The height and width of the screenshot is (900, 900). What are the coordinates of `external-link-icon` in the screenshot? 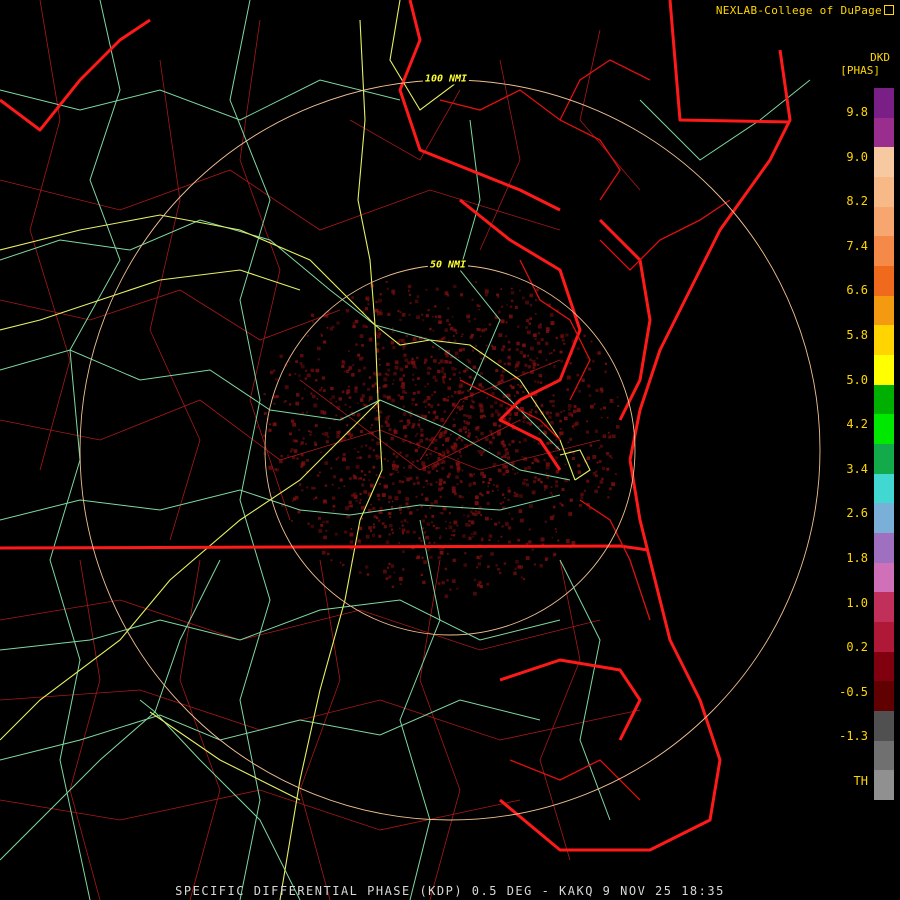 It's located at (889, 10).